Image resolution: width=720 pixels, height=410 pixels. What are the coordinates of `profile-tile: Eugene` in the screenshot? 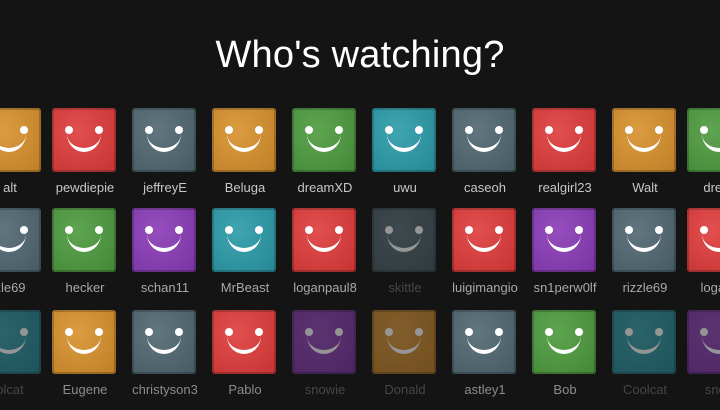 It's located at (85, 360).